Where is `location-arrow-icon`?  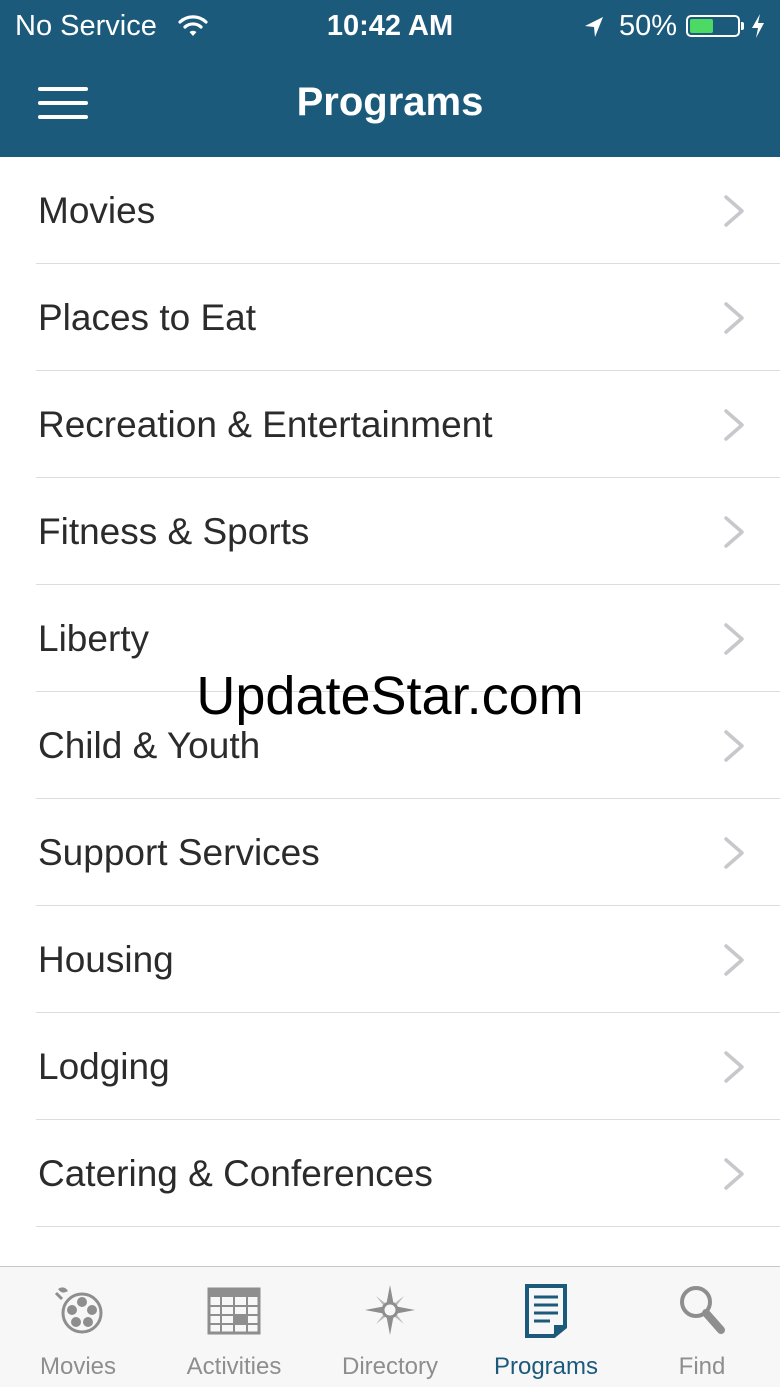 location-arrow-icon is located at coordinates (594, 30).